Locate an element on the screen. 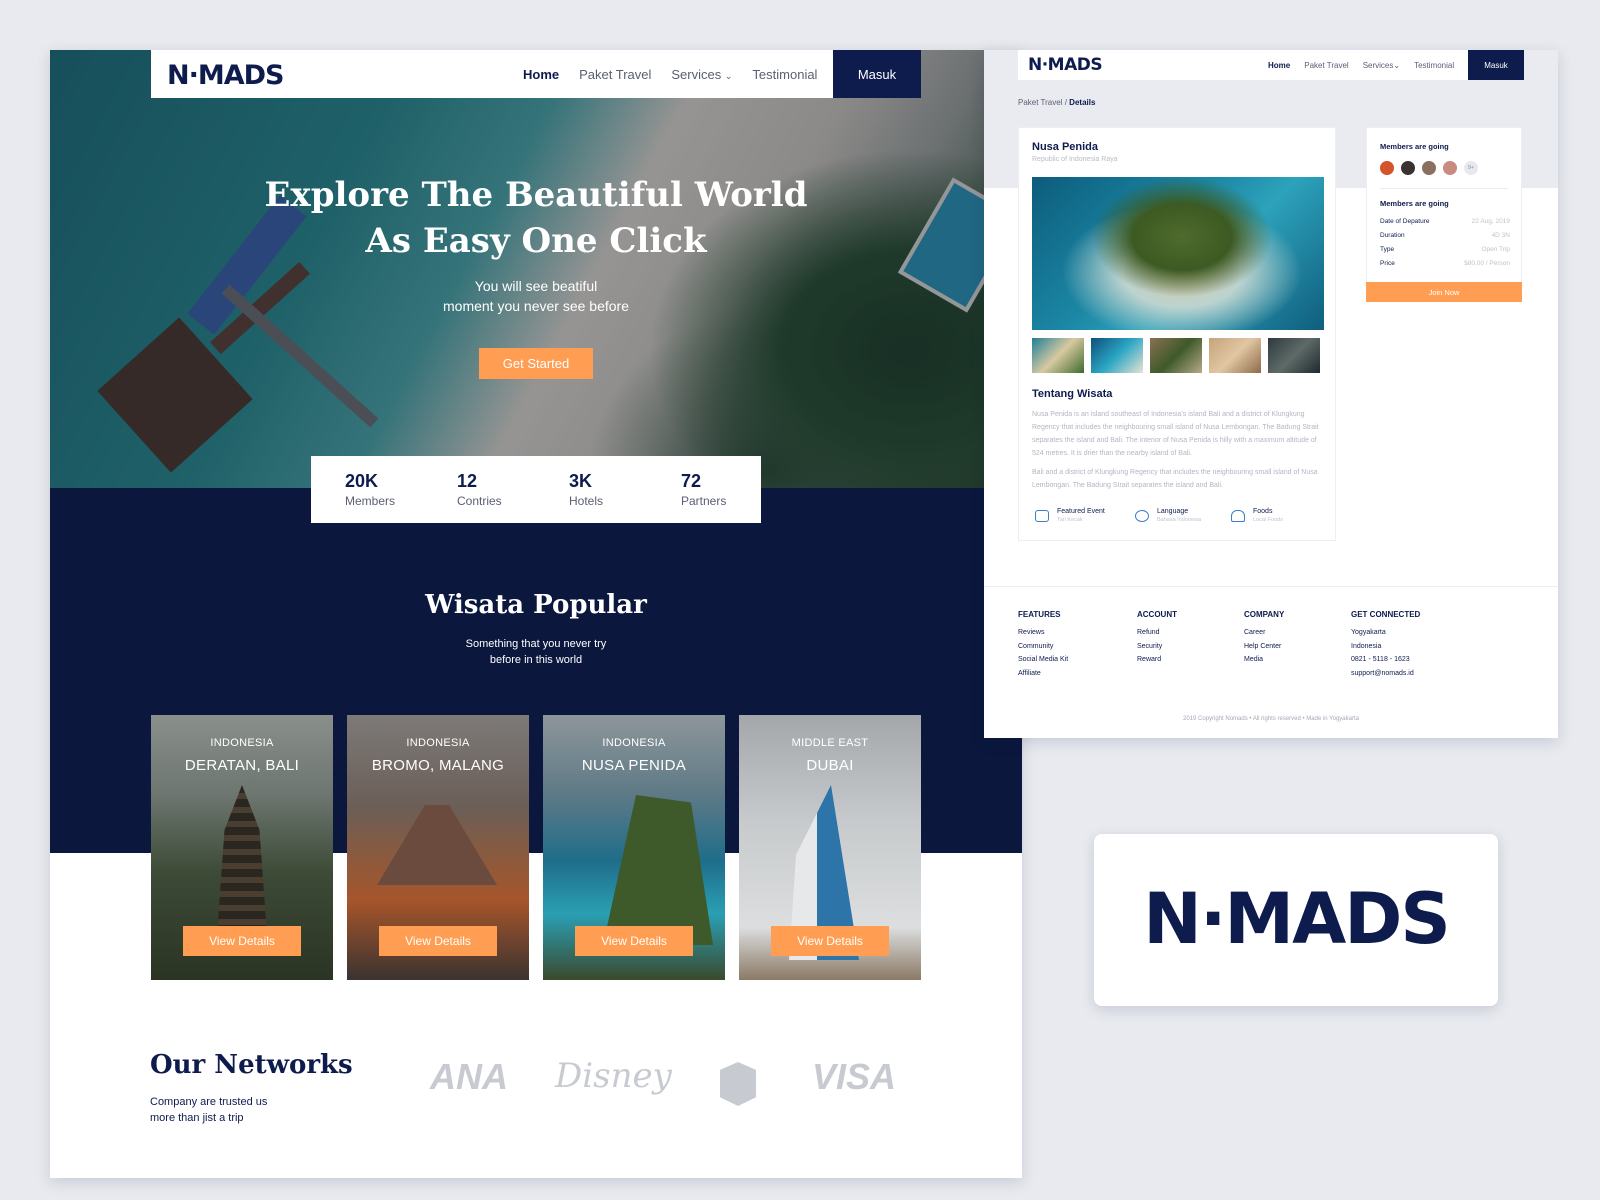 The height and width of the screenshot is (1200, 1600). nomads-logo-large: N·MADS is located at coordinates (1297, 919).